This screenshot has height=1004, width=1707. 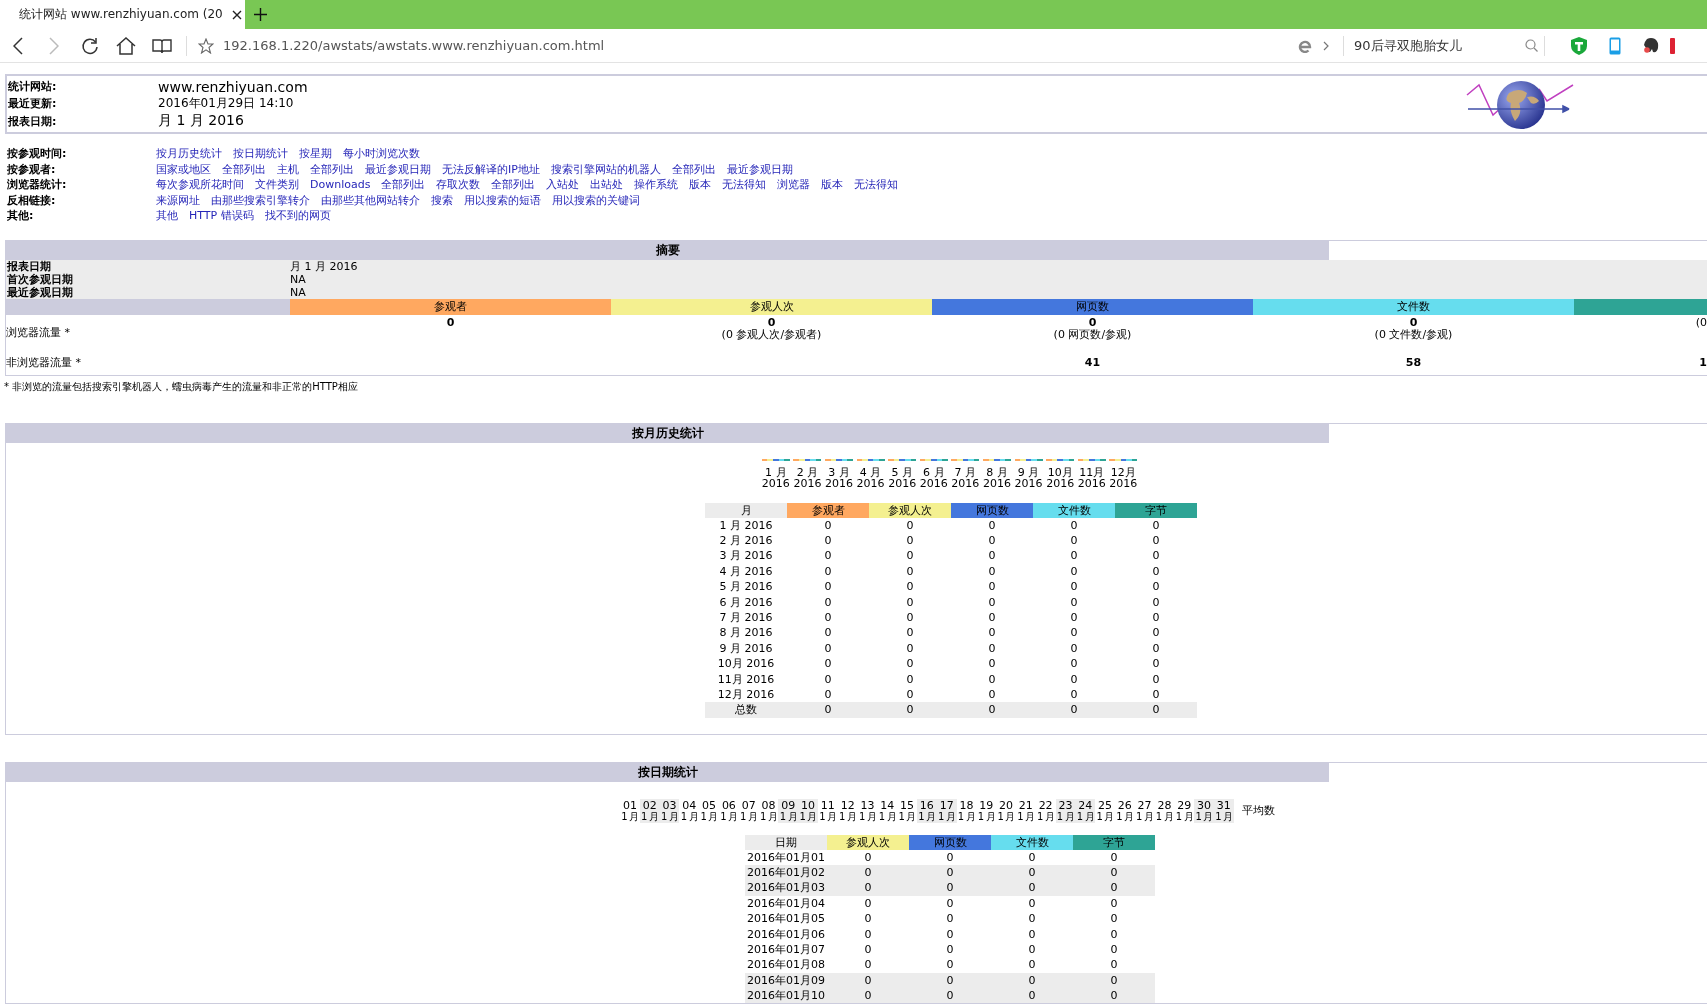 What do you see at coordinates (37, 154) in the screenshot?
I see `nav-label: 按参观时间:` at bounding box center [37, 154].